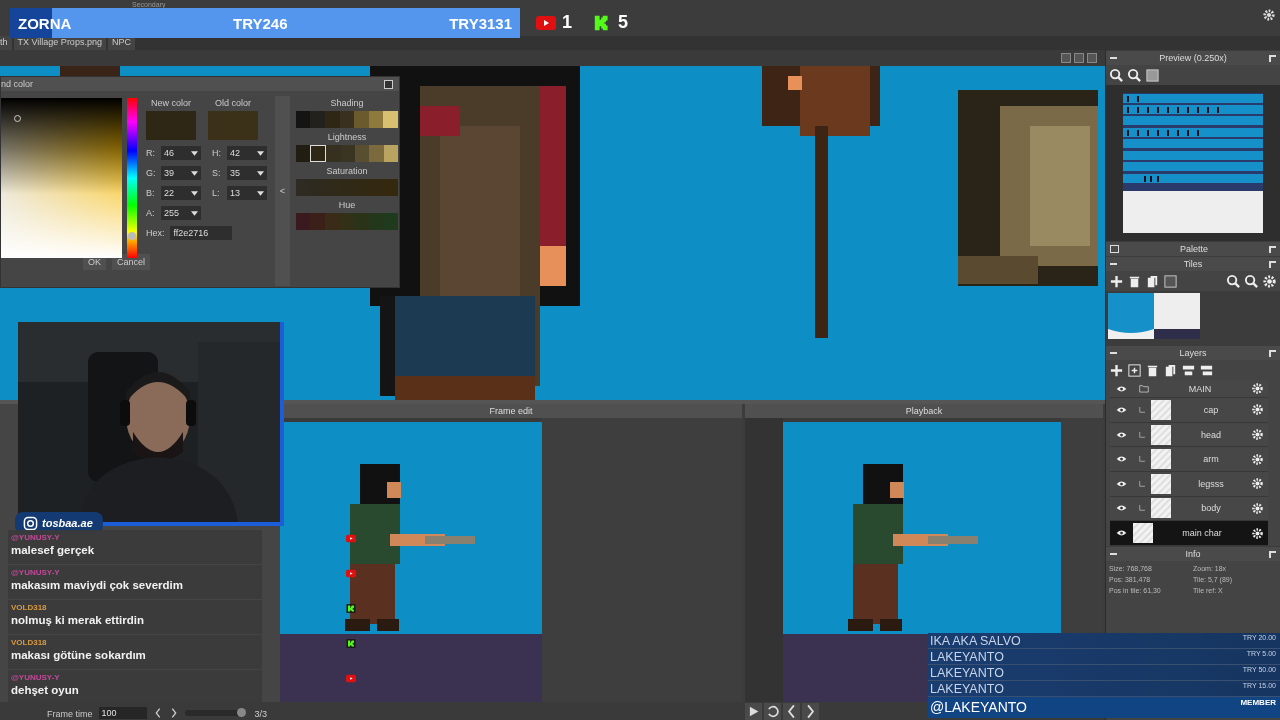  I want to click on layer-row: body, so click(1189, 509).